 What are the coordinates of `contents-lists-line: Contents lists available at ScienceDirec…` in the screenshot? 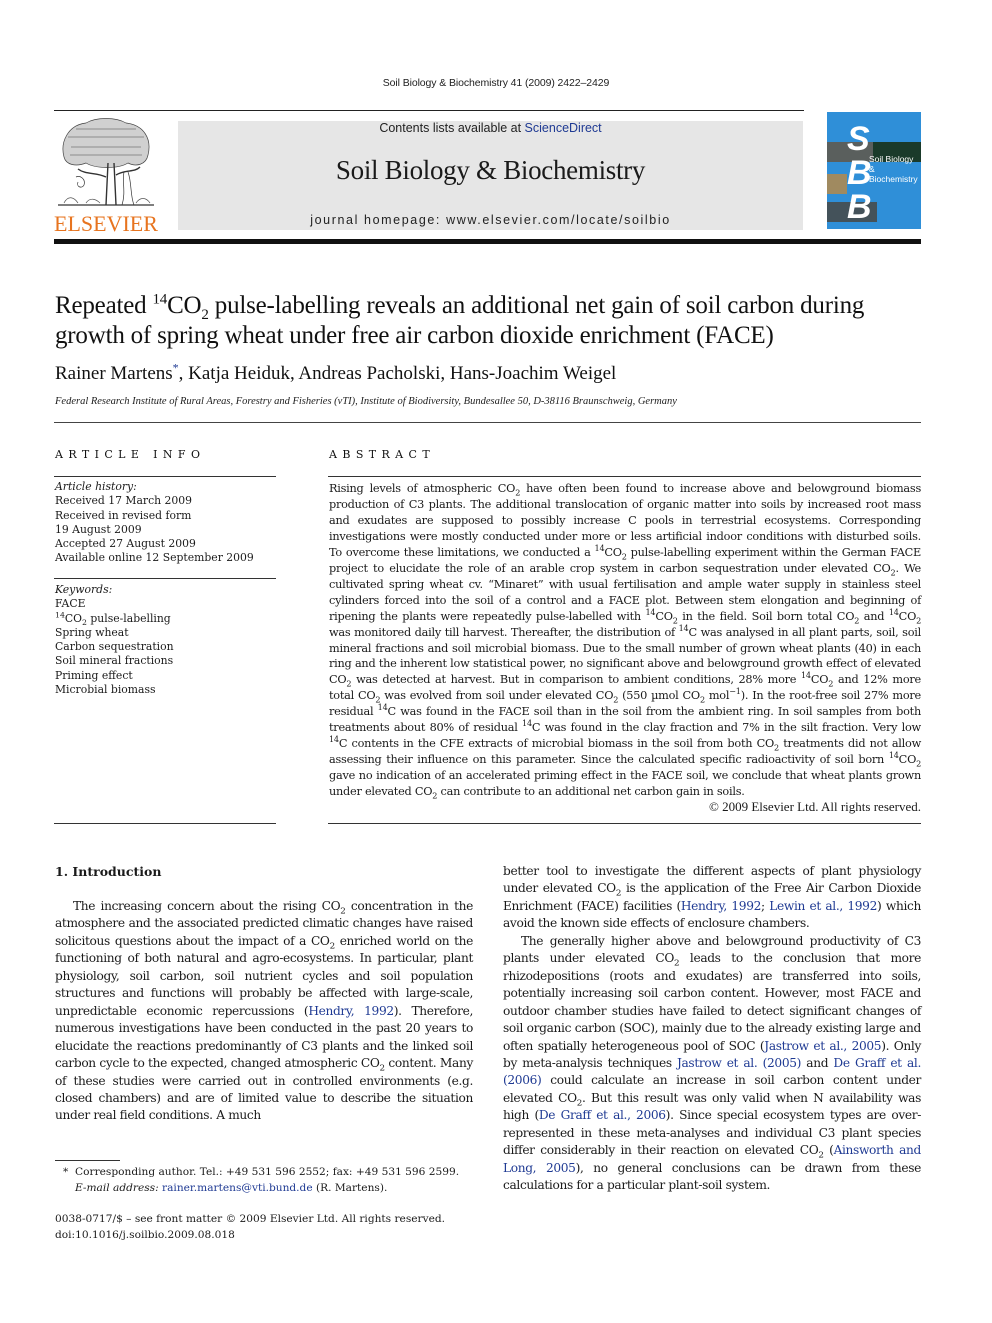 It's located at (490, 128).